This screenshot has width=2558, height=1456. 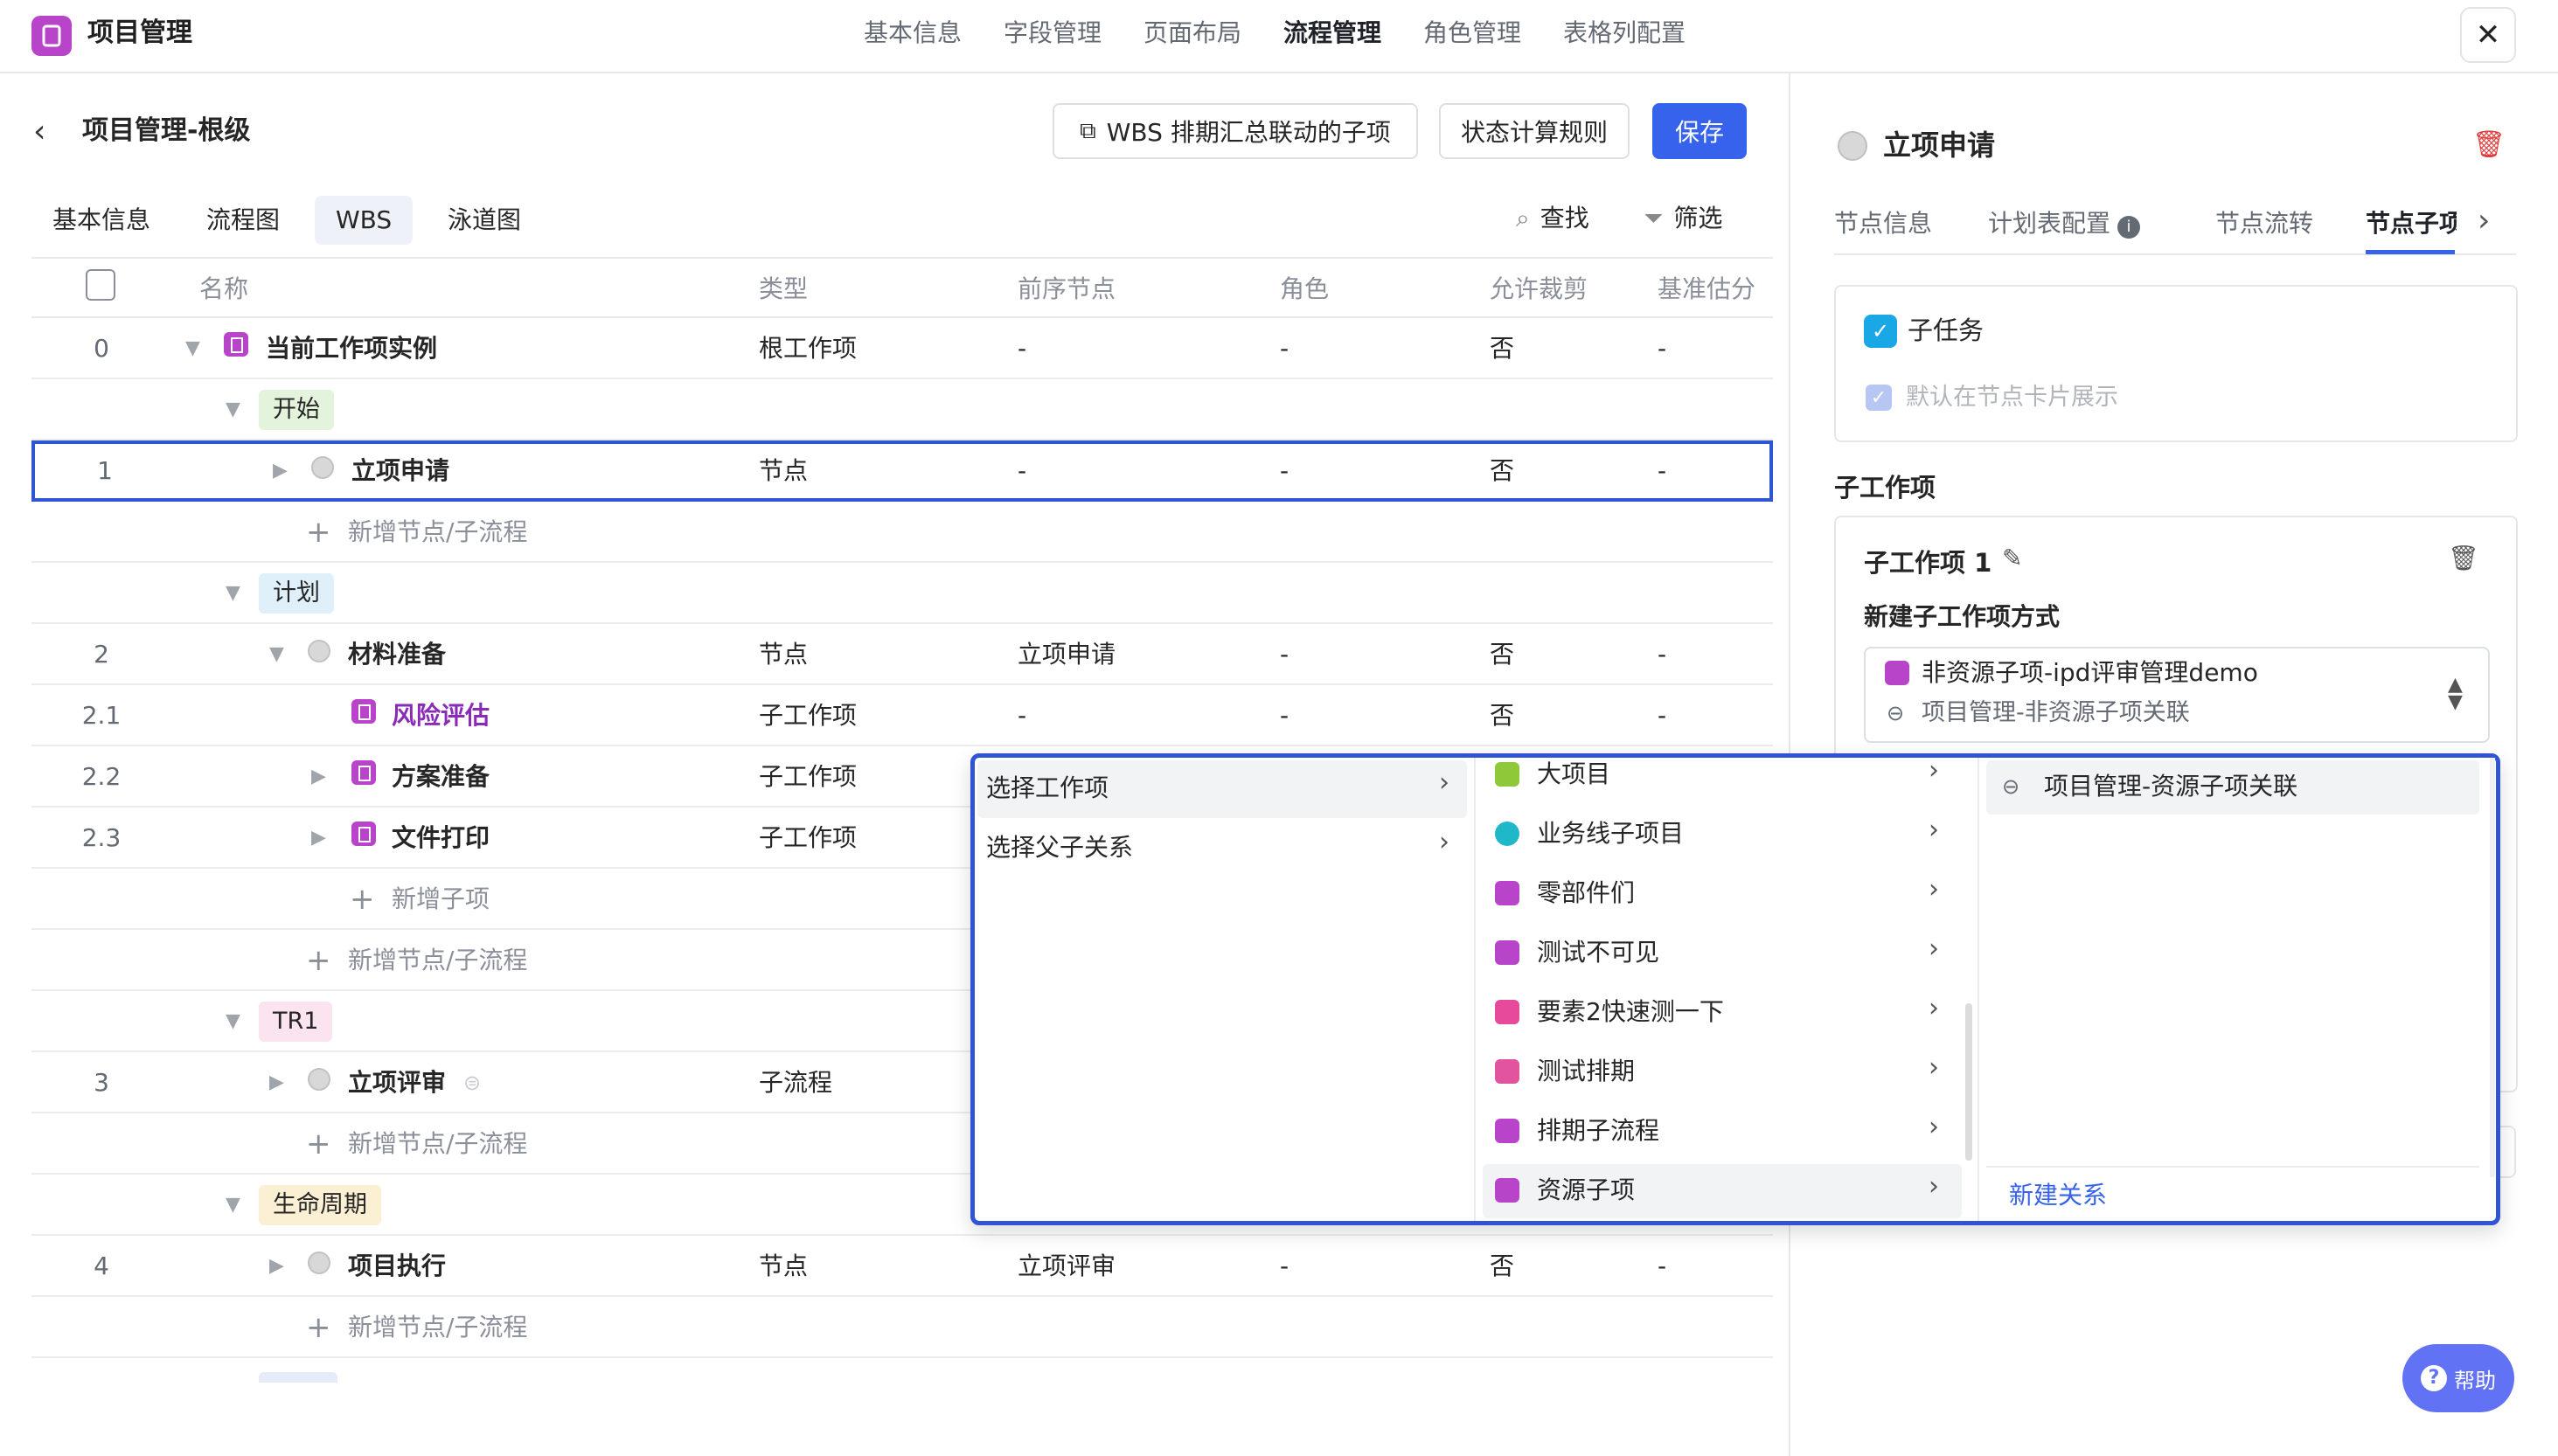 I want to click on menu-schedule-subflow: 排期子流程, so click(x=1598, y=1131).